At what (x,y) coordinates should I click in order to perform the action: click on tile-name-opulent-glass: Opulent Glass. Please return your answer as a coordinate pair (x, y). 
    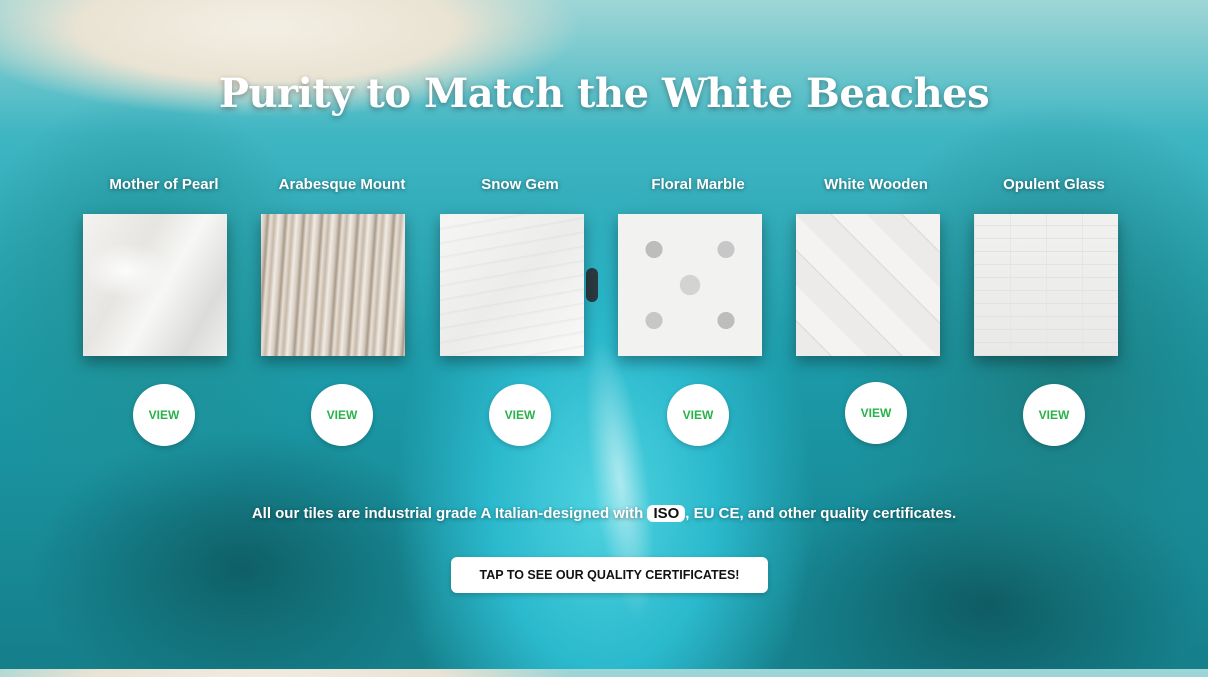
    Looking at the image, I should click on (1054, 184).